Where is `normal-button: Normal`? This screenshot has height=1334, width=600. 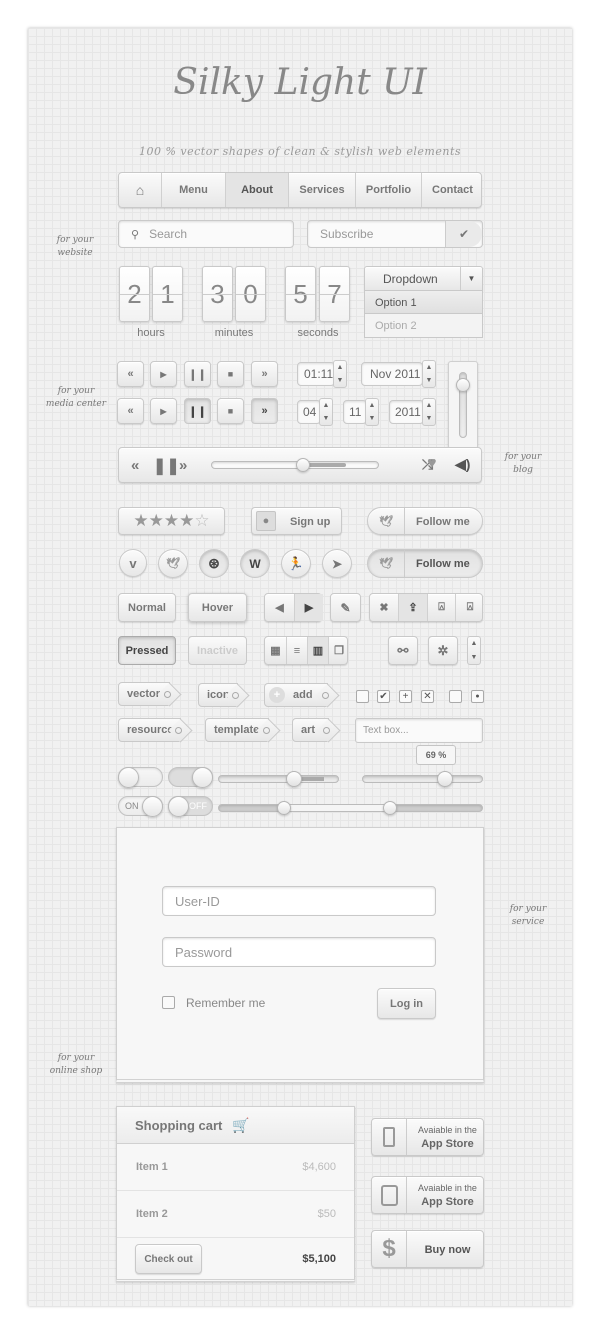 normal-button: Normal is located at coordinates (147, 607).